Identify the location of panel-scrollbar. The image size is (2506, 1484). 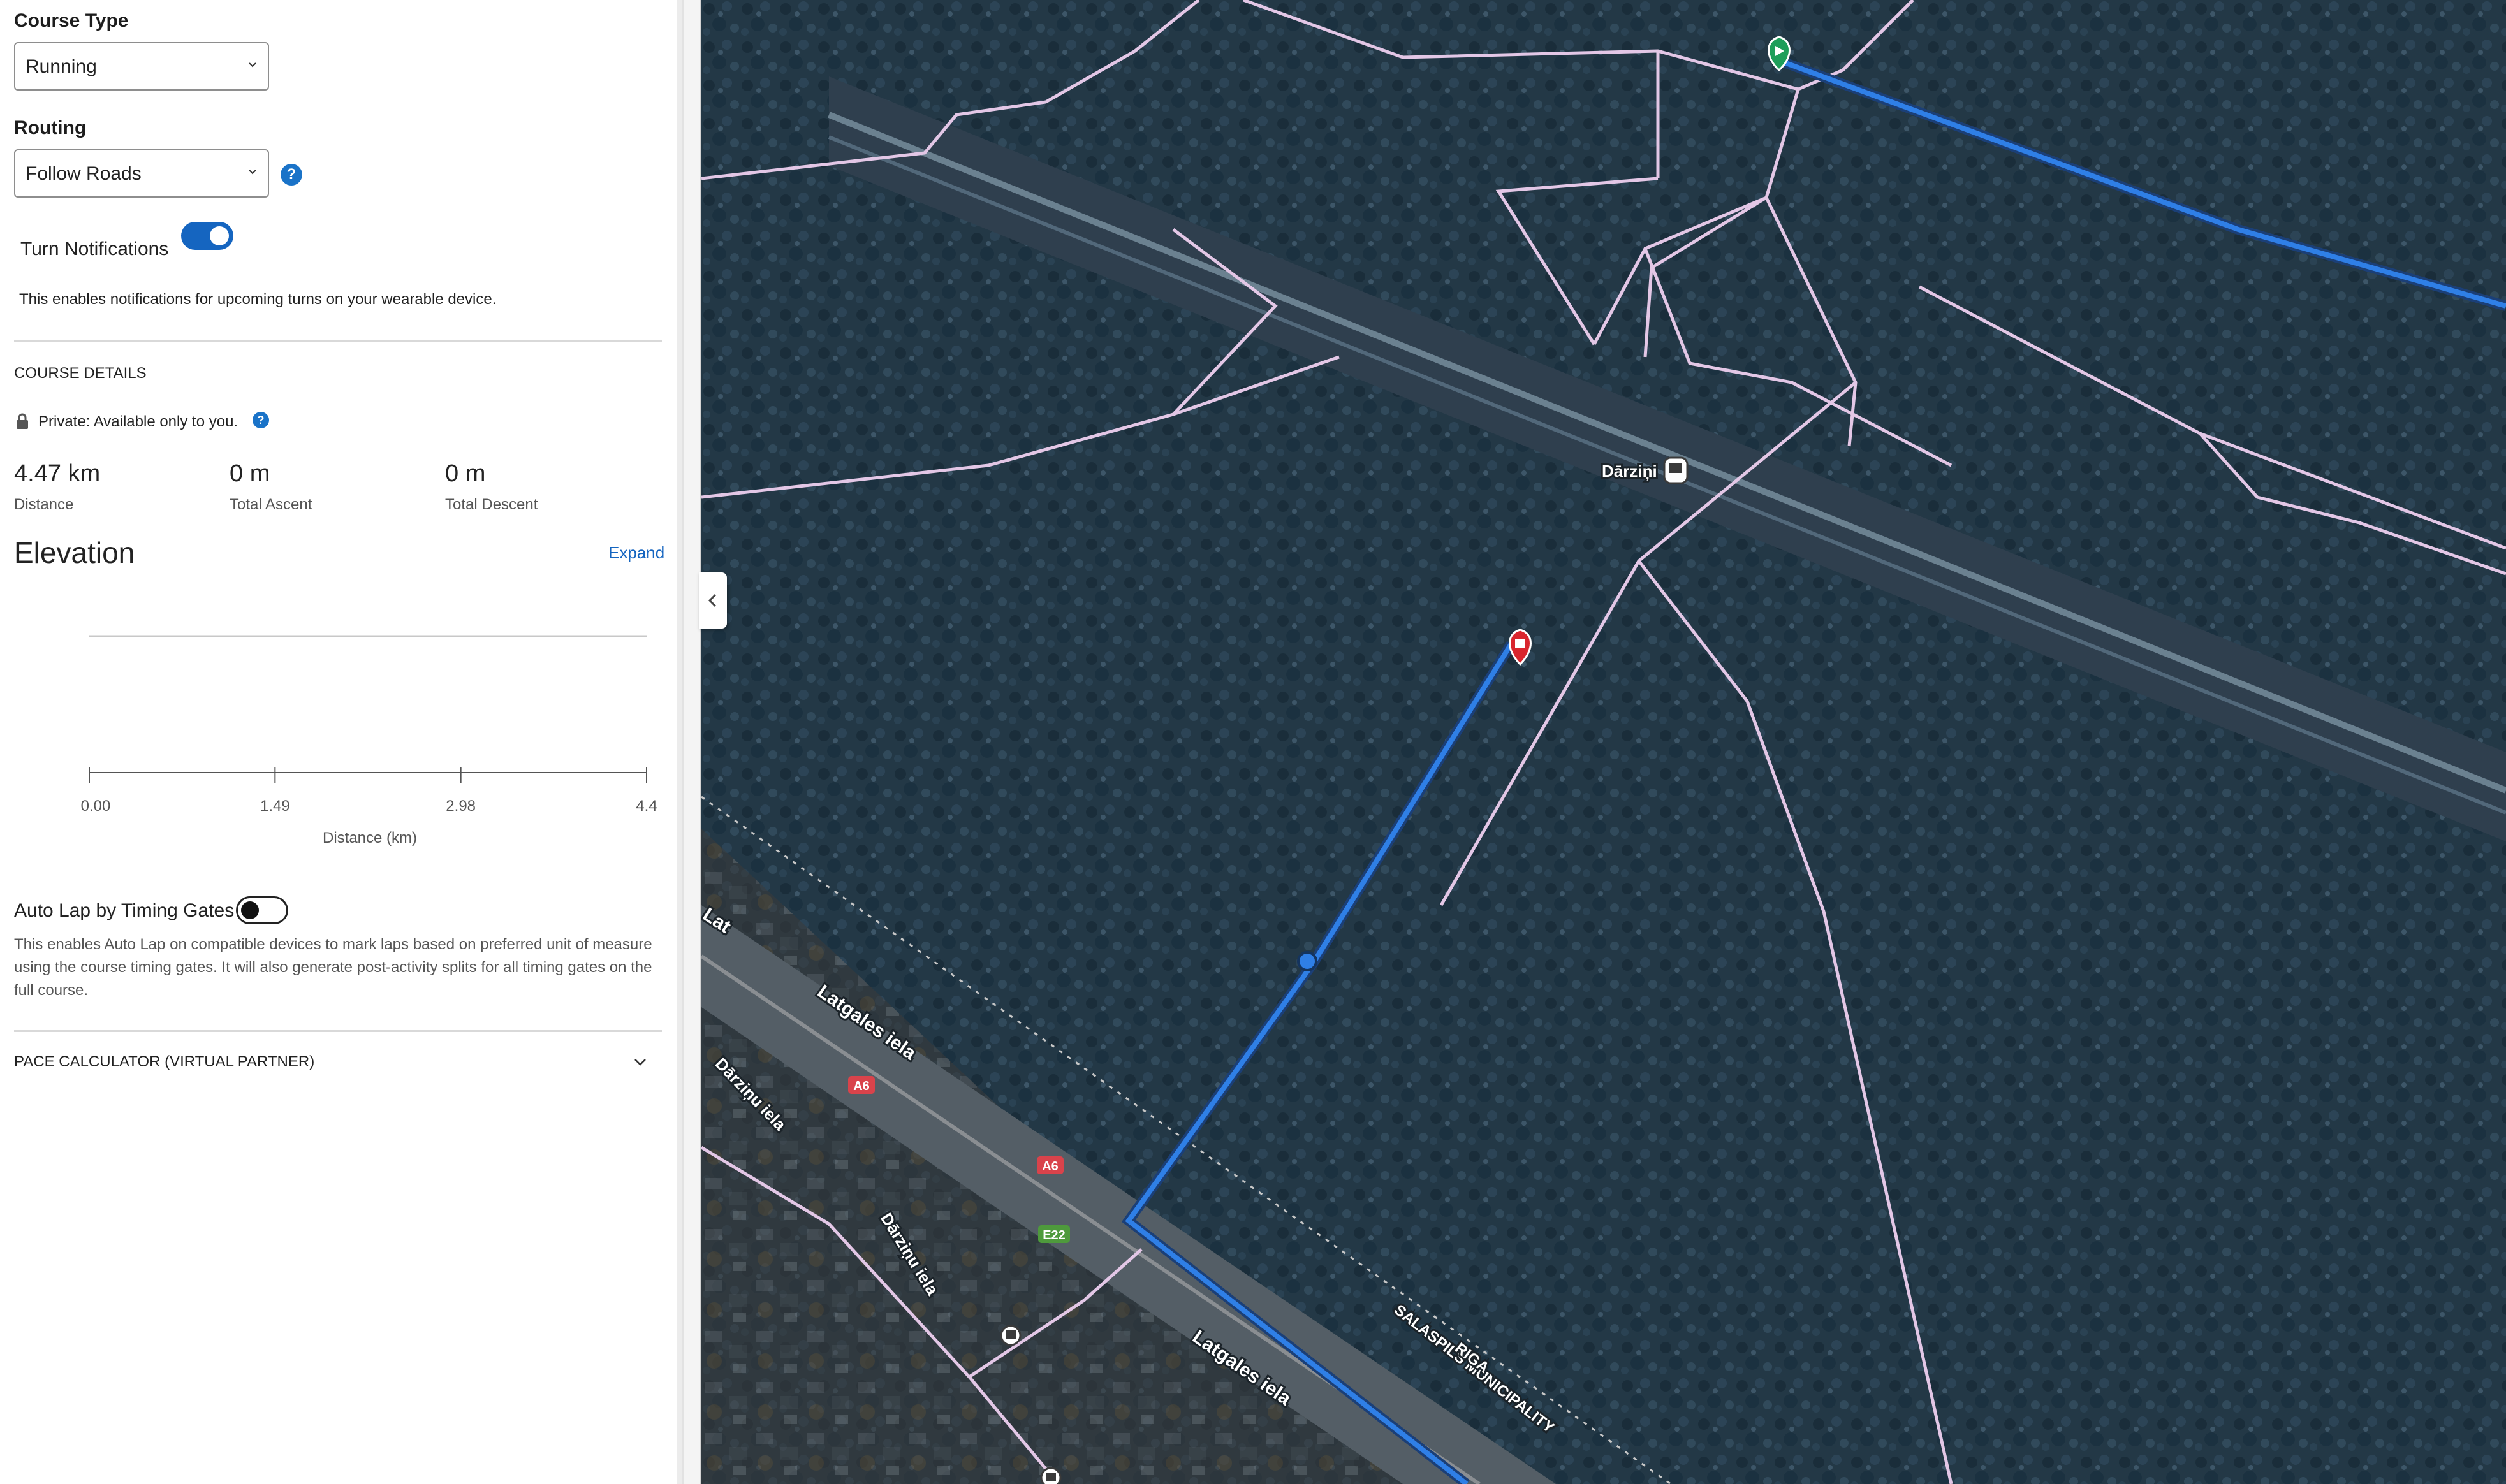
(679, 742).